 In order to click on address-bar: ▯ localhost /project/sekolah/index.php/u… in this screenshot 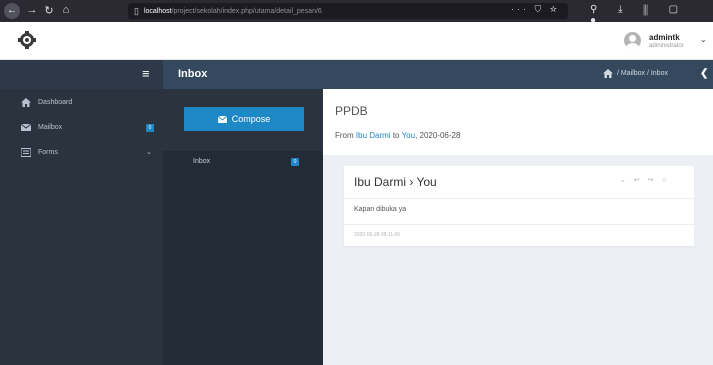, I will do `click(348, 11)`.